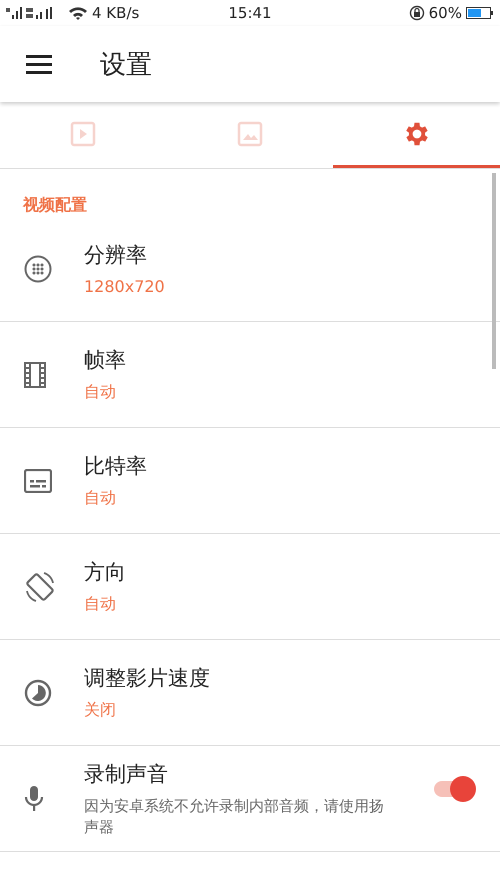  I want to click on subtitles-icon, so click(38, 480).